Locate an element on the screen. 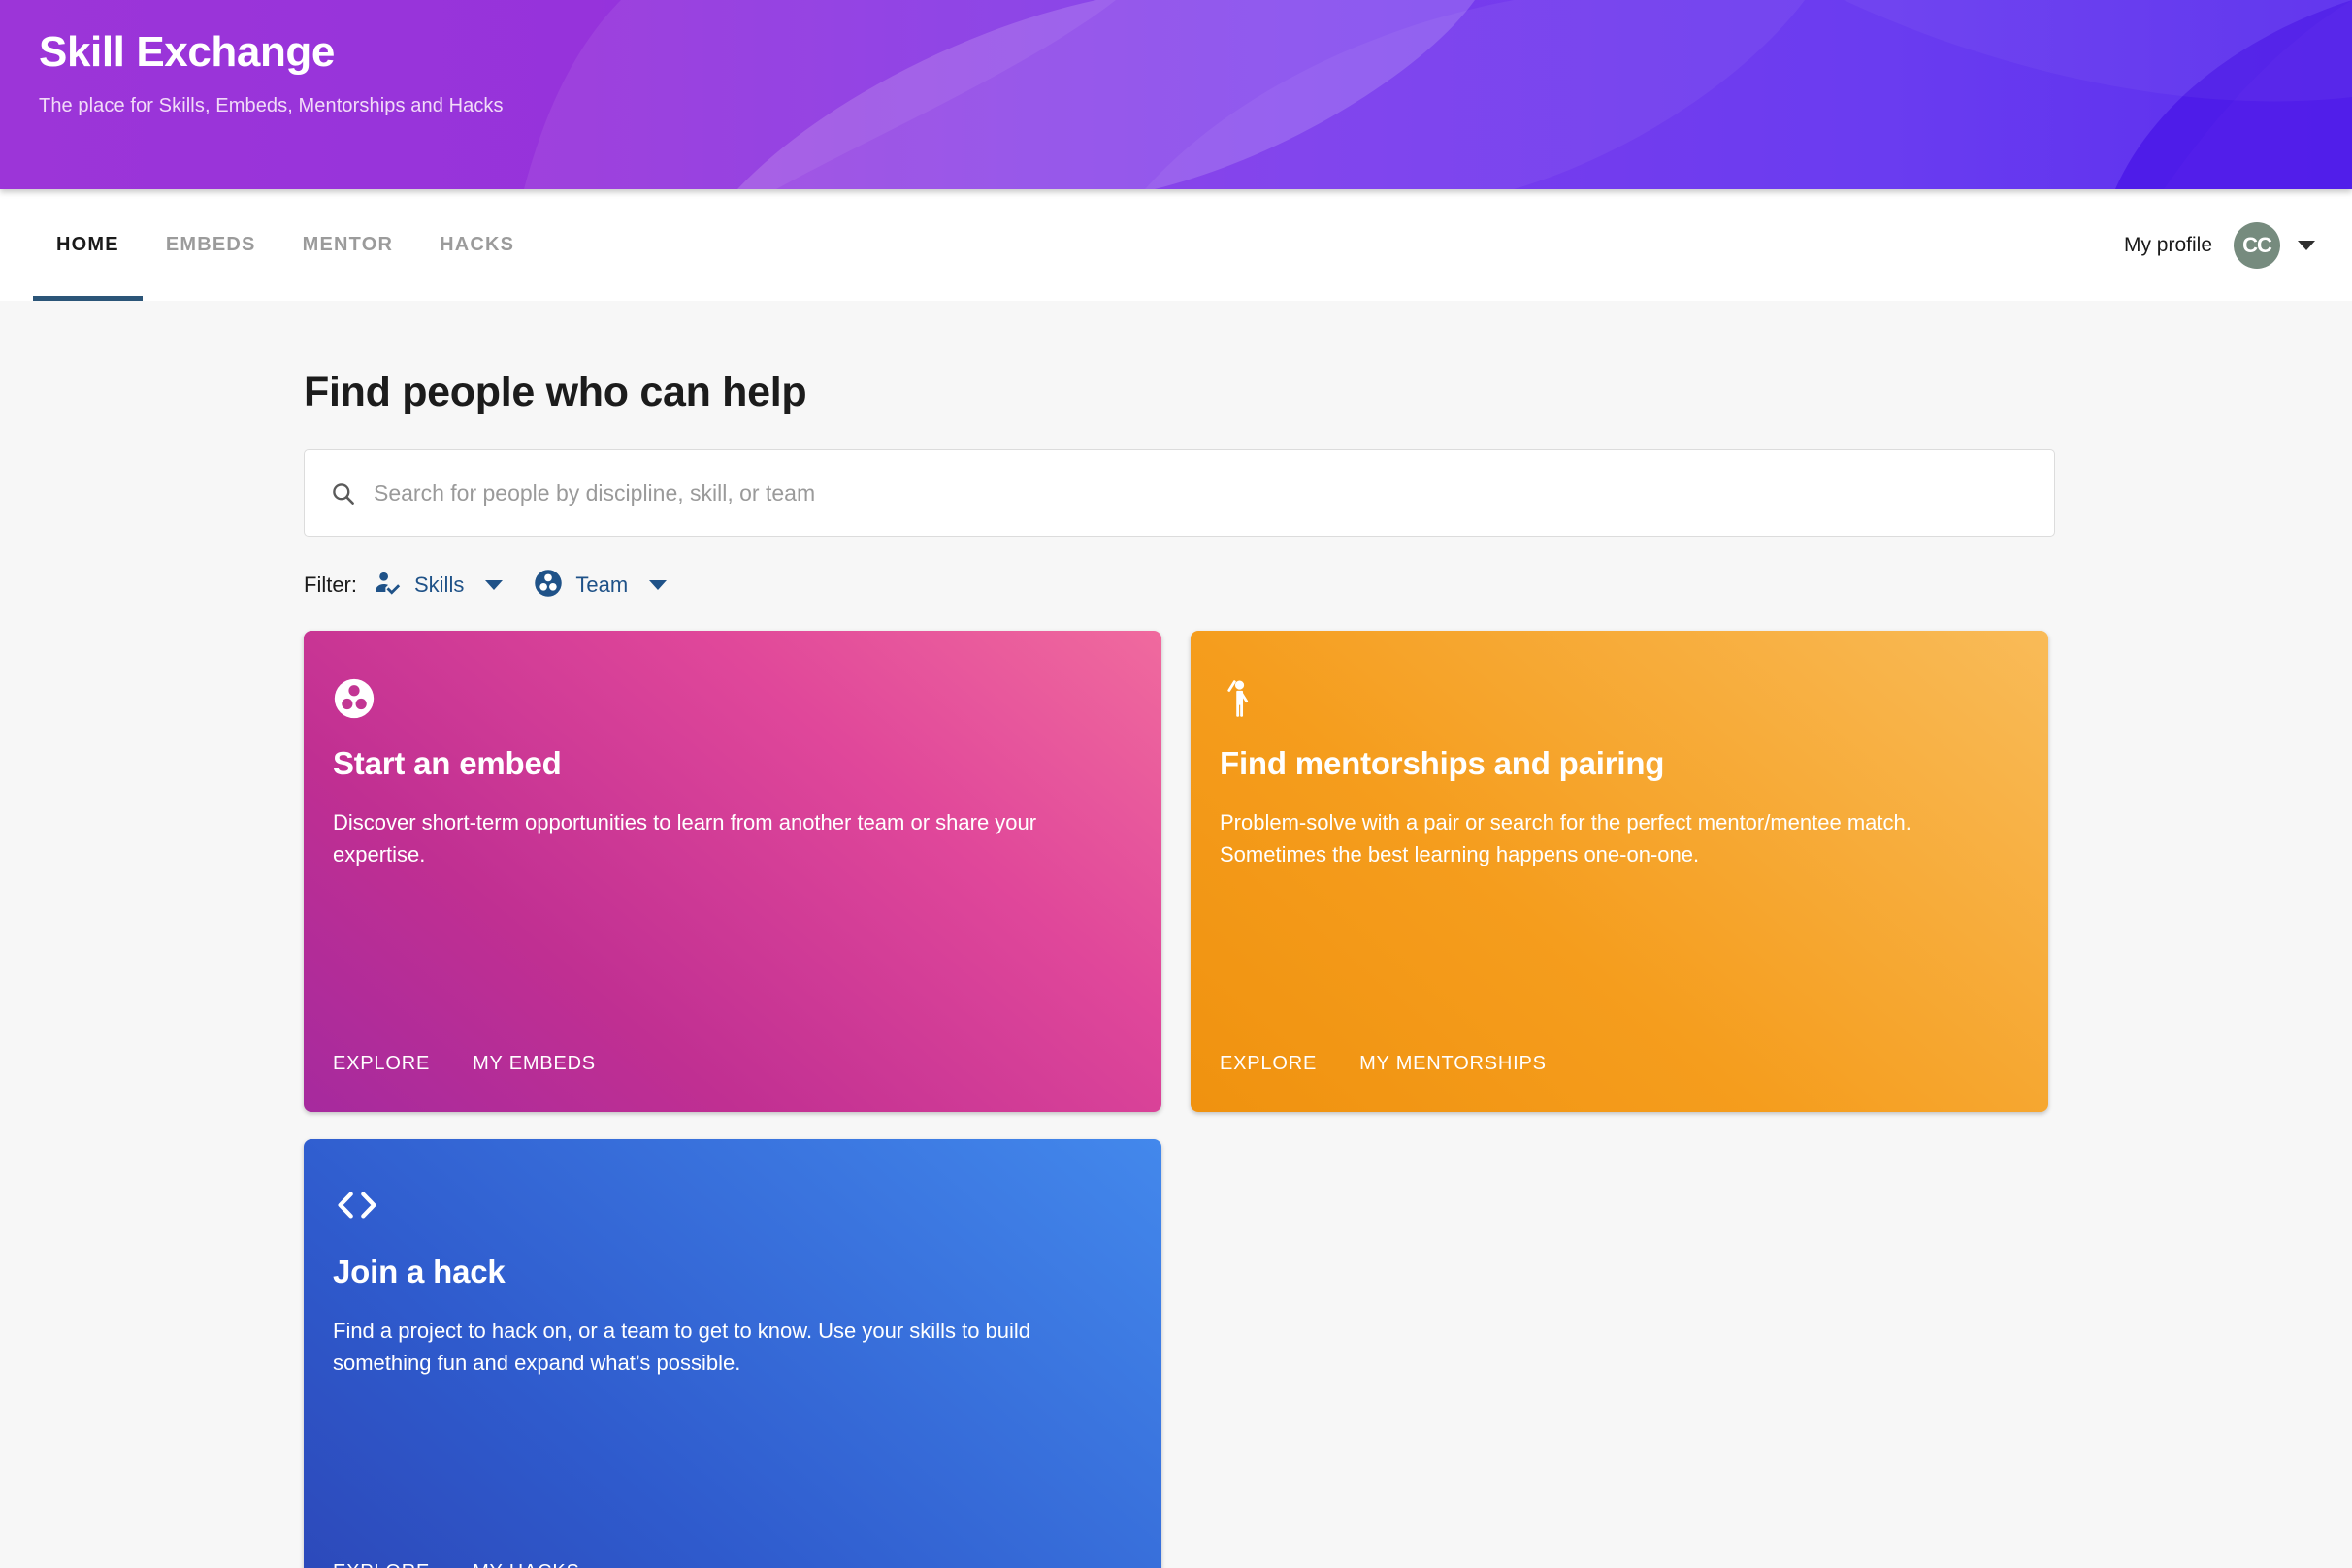  my-hacks-button: MY HACKS is located at coordinates (526, 1564).